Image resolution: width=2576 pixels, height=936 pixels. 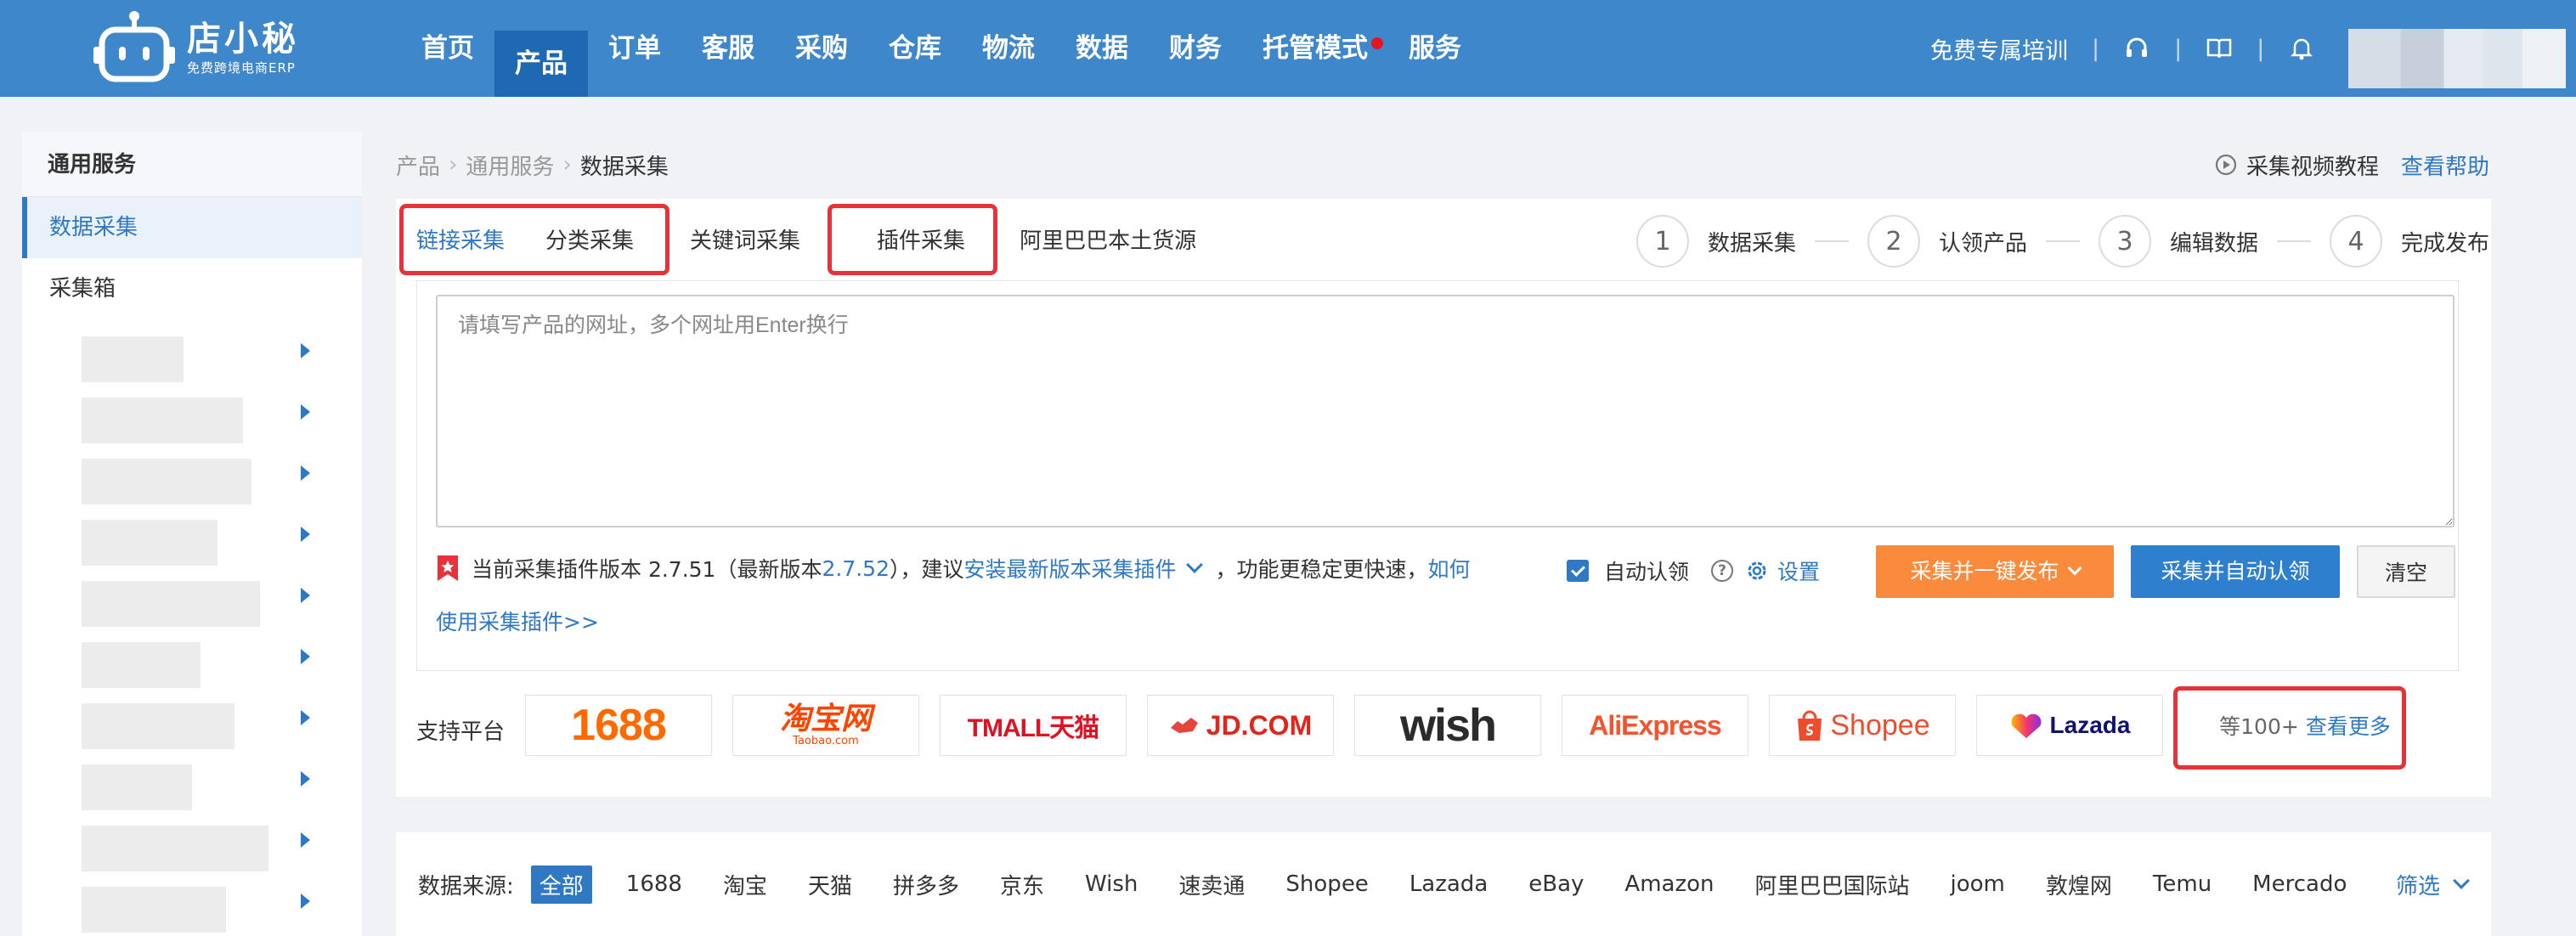 I want to click on latest-version-link: 2.7.52, so click(x=856, y=568).